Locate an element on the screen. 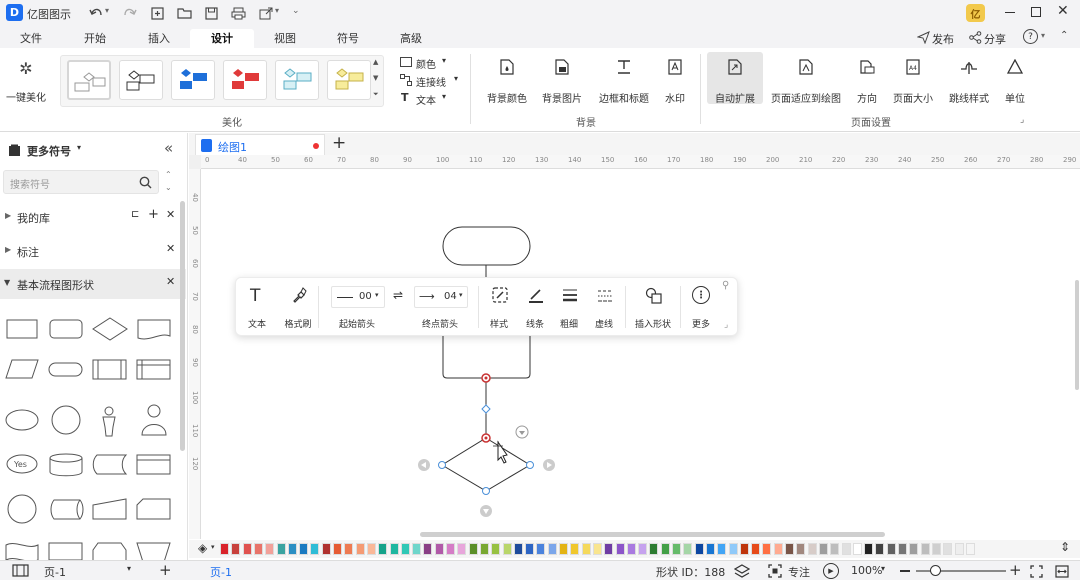 This screenshot has width=1080, height=580. watermark-button: 水印 is located at coordinates (675, 80).